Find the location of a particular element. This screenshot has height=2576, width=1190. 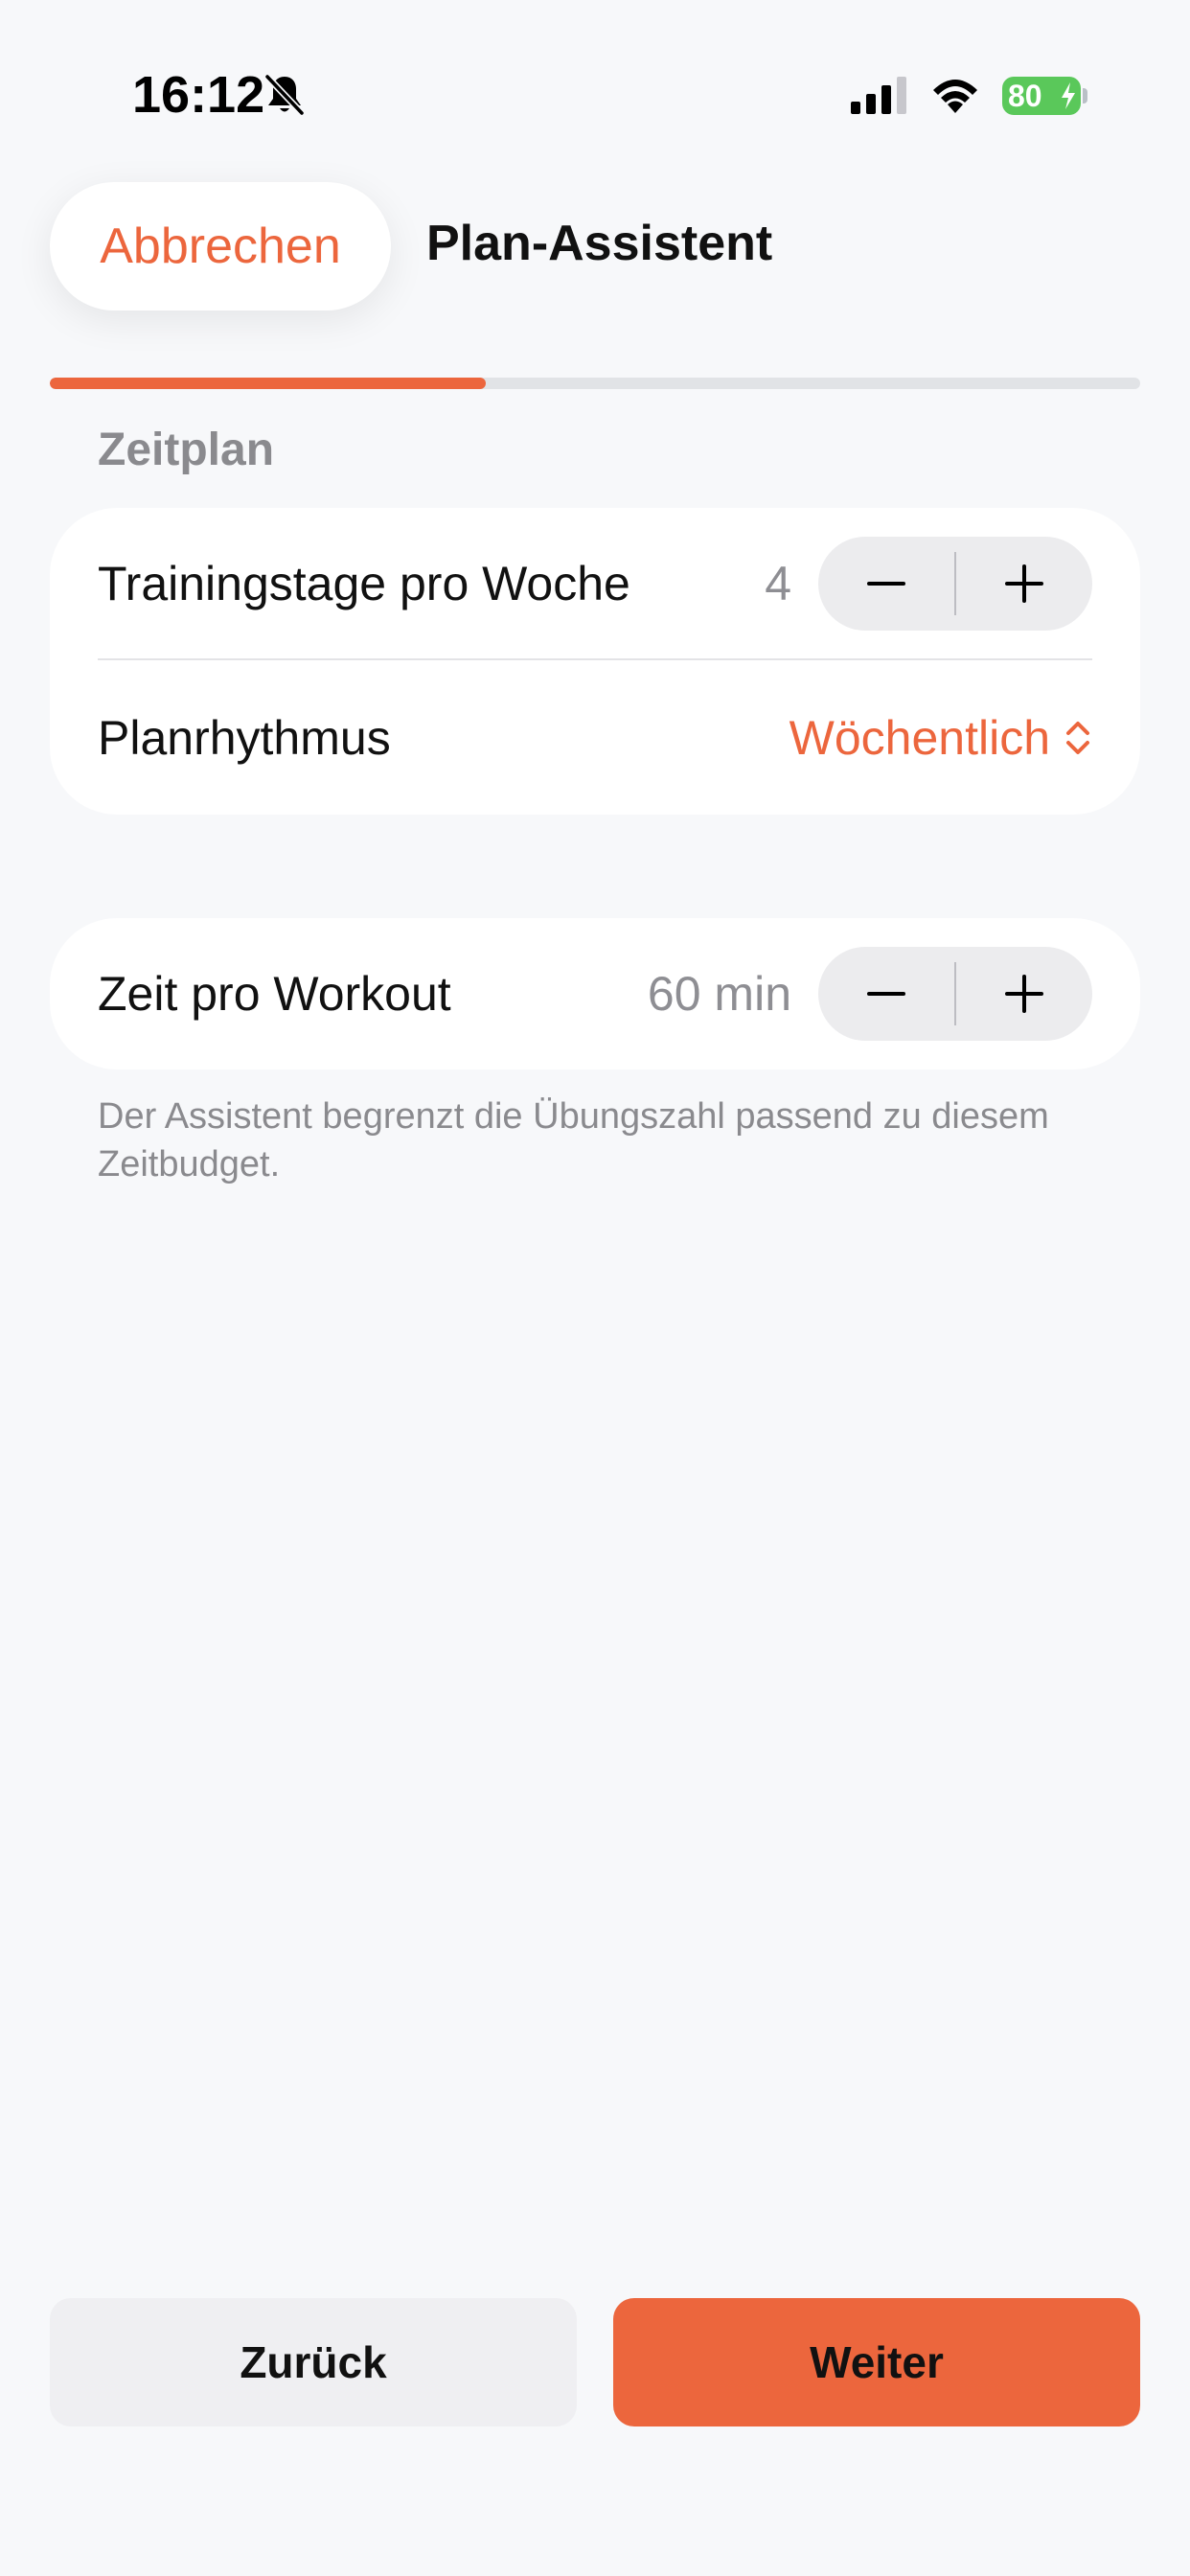

cancel-button: Abbrechen is located at coordinates (221, 246).